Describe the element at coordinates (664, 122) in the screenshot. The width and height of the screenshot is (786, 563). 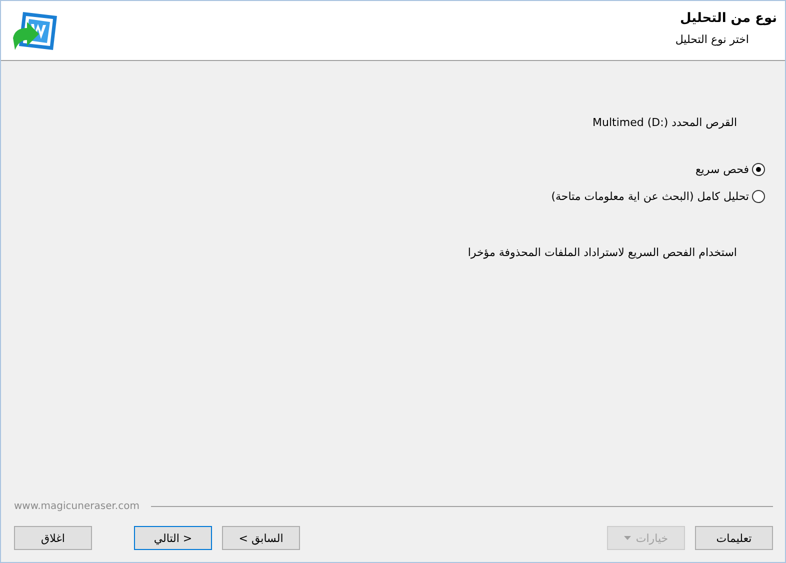
I see `selected-disk-label: القرص المحدد Multimed (D:)` at that location.